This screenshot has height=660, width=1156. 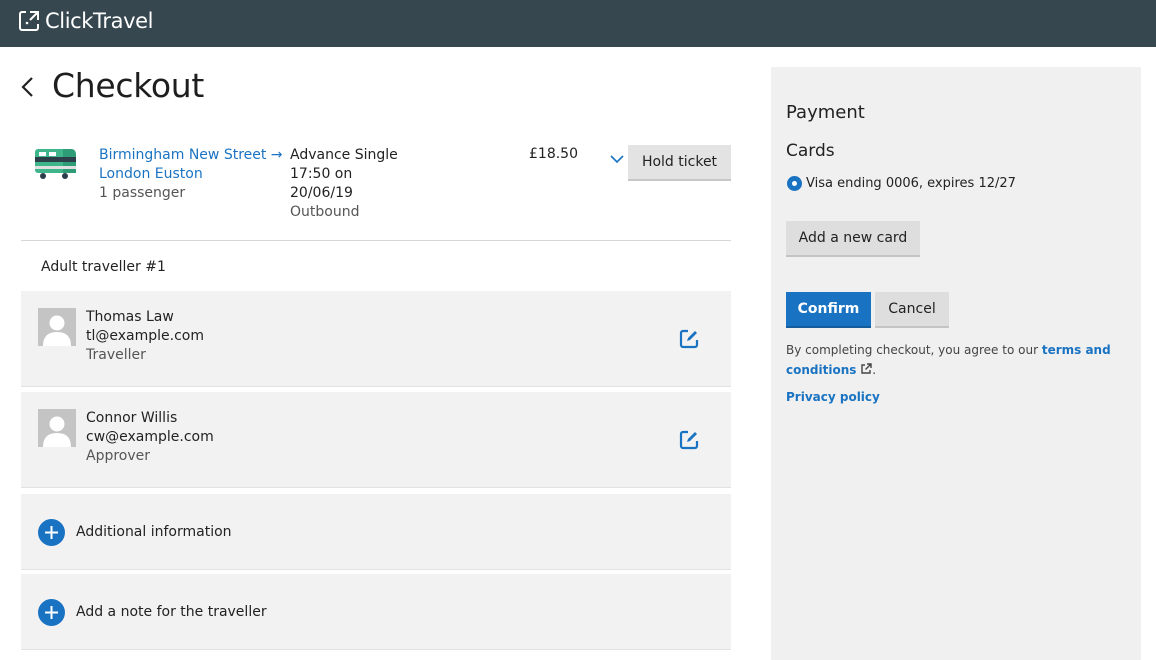 What do you see at coordinates (376, 240) in the screenshot?
I see `divider` at bounding box center [376, 240].